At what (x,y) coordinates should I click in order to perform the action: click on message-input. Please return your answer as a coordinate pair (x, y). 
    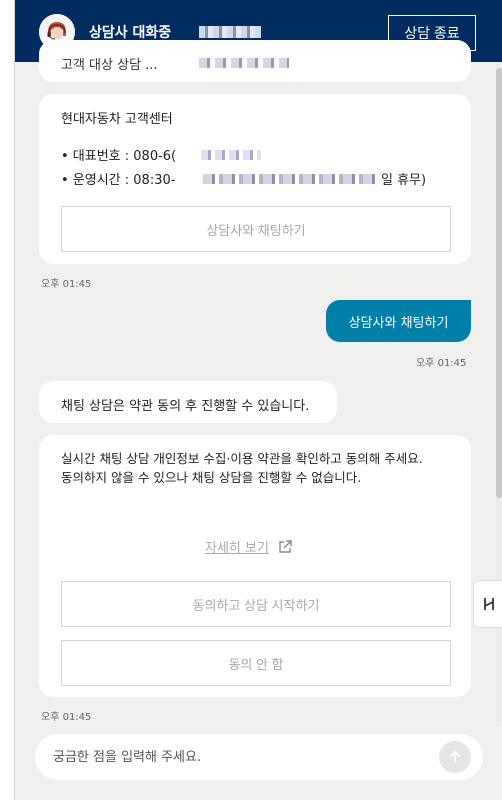
    Looking at the image, I should click on (233, 757).